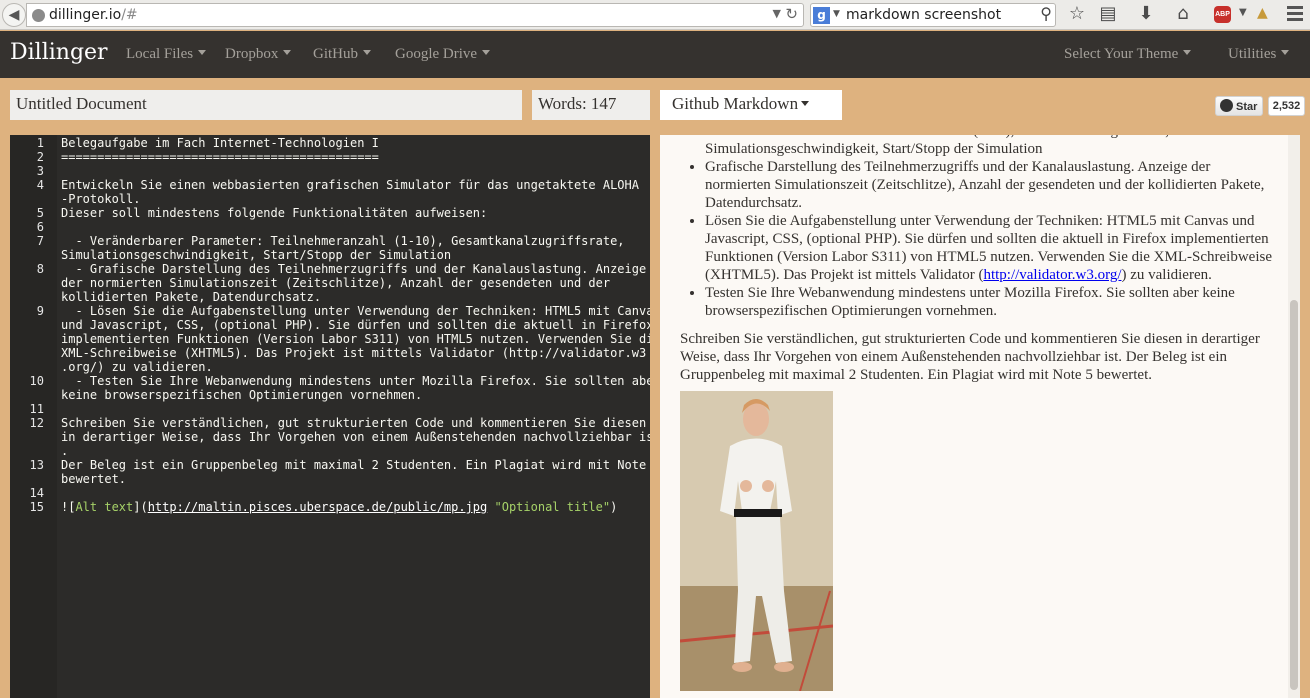  I want to click on editor-line: 6, so click(330, 227).